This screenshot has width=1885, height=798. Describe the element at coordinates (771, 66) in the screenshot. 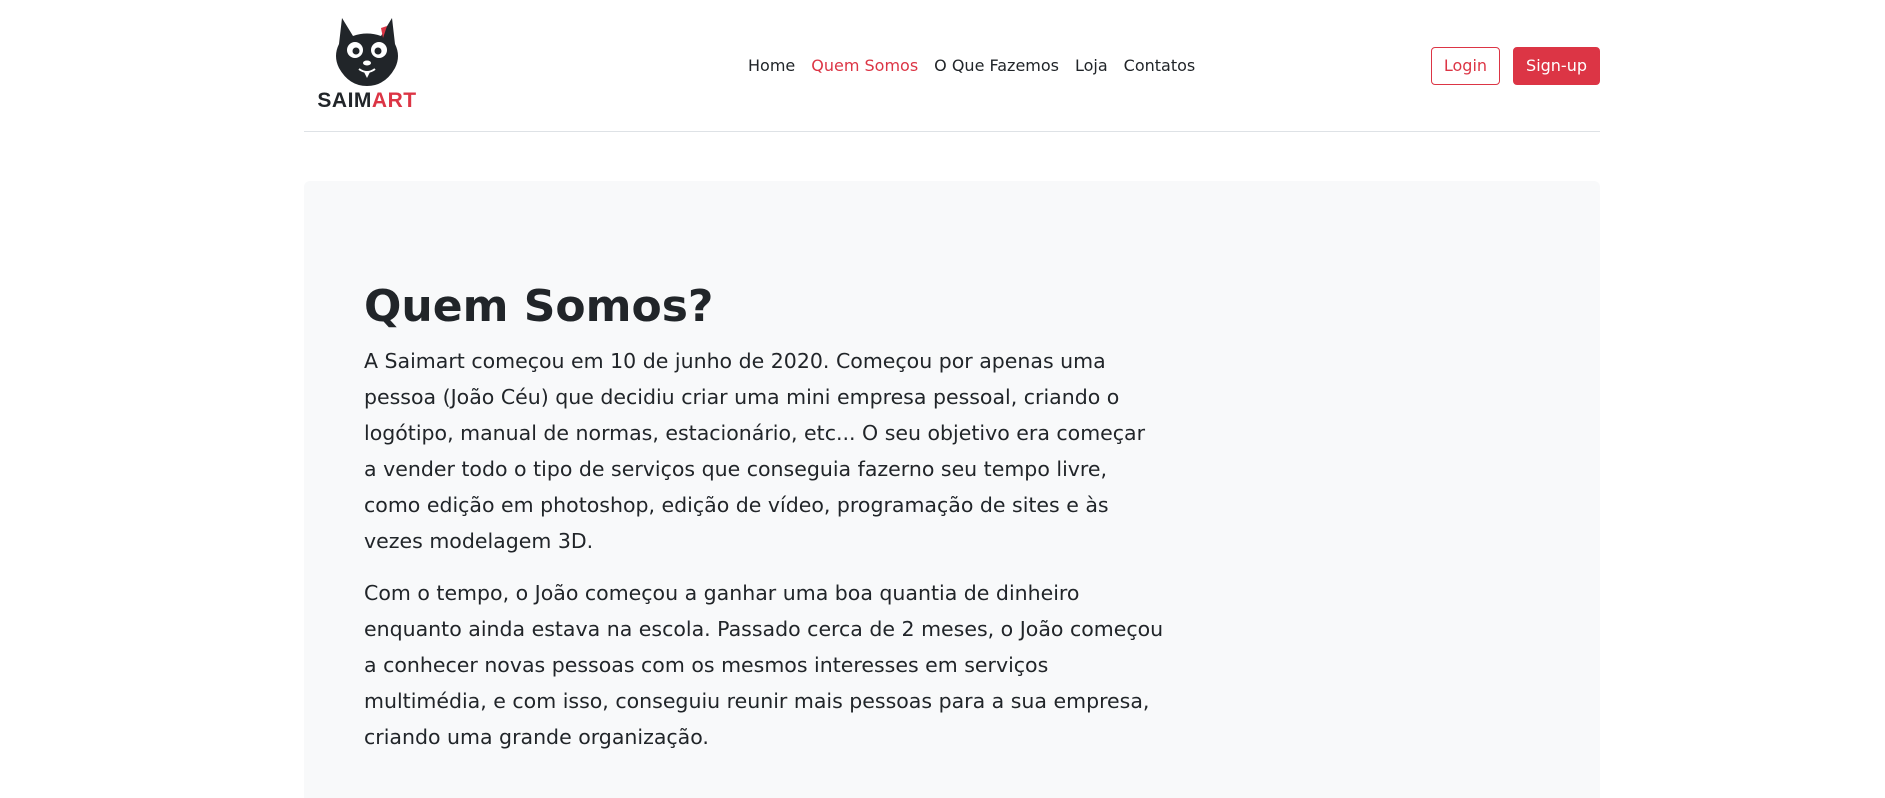

I see `nav-item-home: Home` at that location.